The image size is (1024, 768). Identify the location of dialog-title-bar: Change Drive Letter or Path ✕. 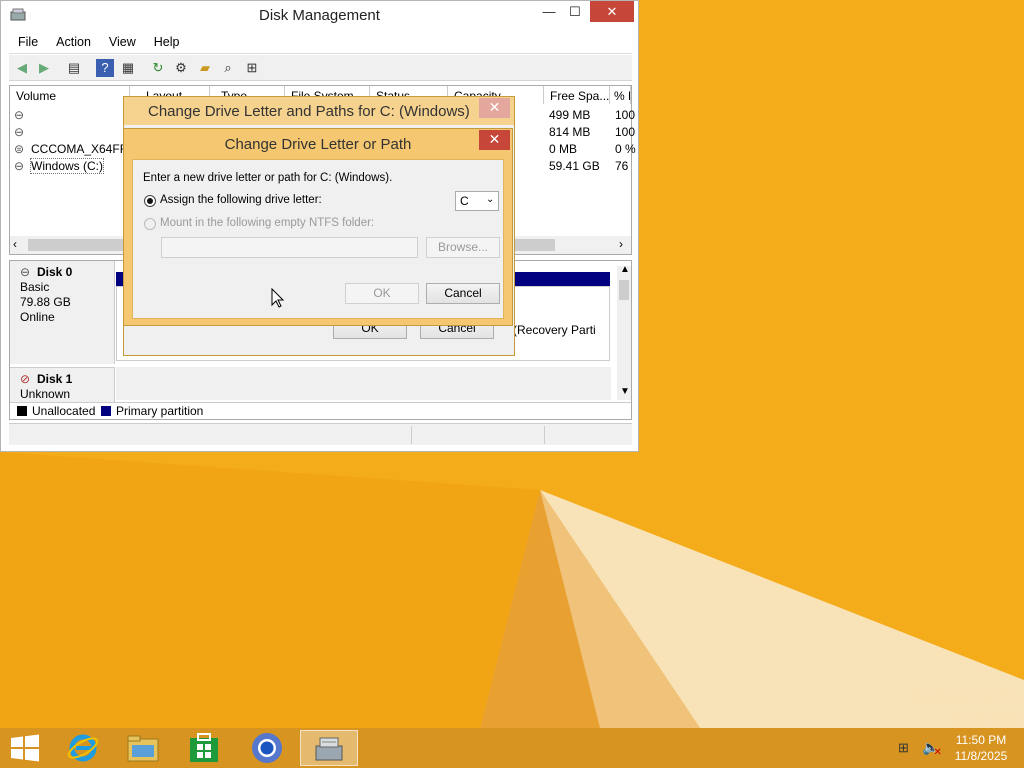
(318, 144).